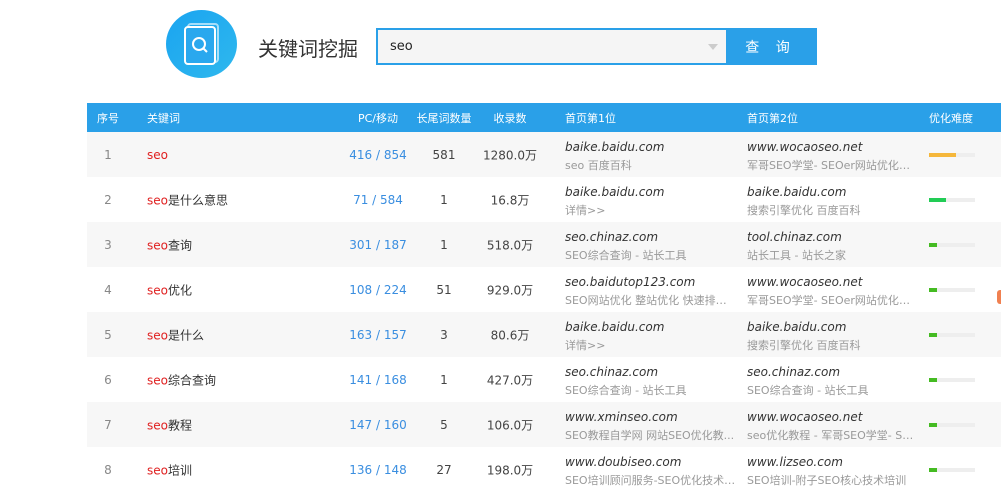  Describe the element at coordinates (378, 200) in the screenshot. I see `pc-mobile-link: 71 / 584` at that location.